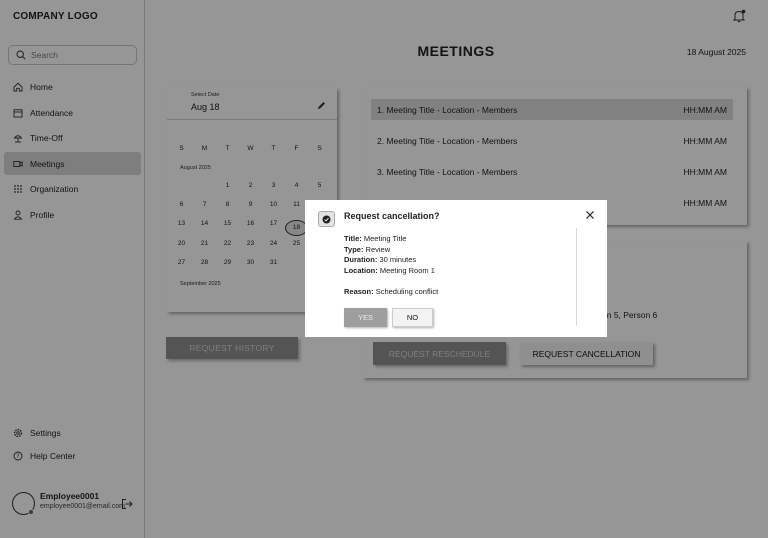 The width and height of the screenshot is (768, 538). What do you see at coordinates (407, 291) in the screenshot?
I see `reason-value: Scheduling conflict` at bounding box center [407, 291].